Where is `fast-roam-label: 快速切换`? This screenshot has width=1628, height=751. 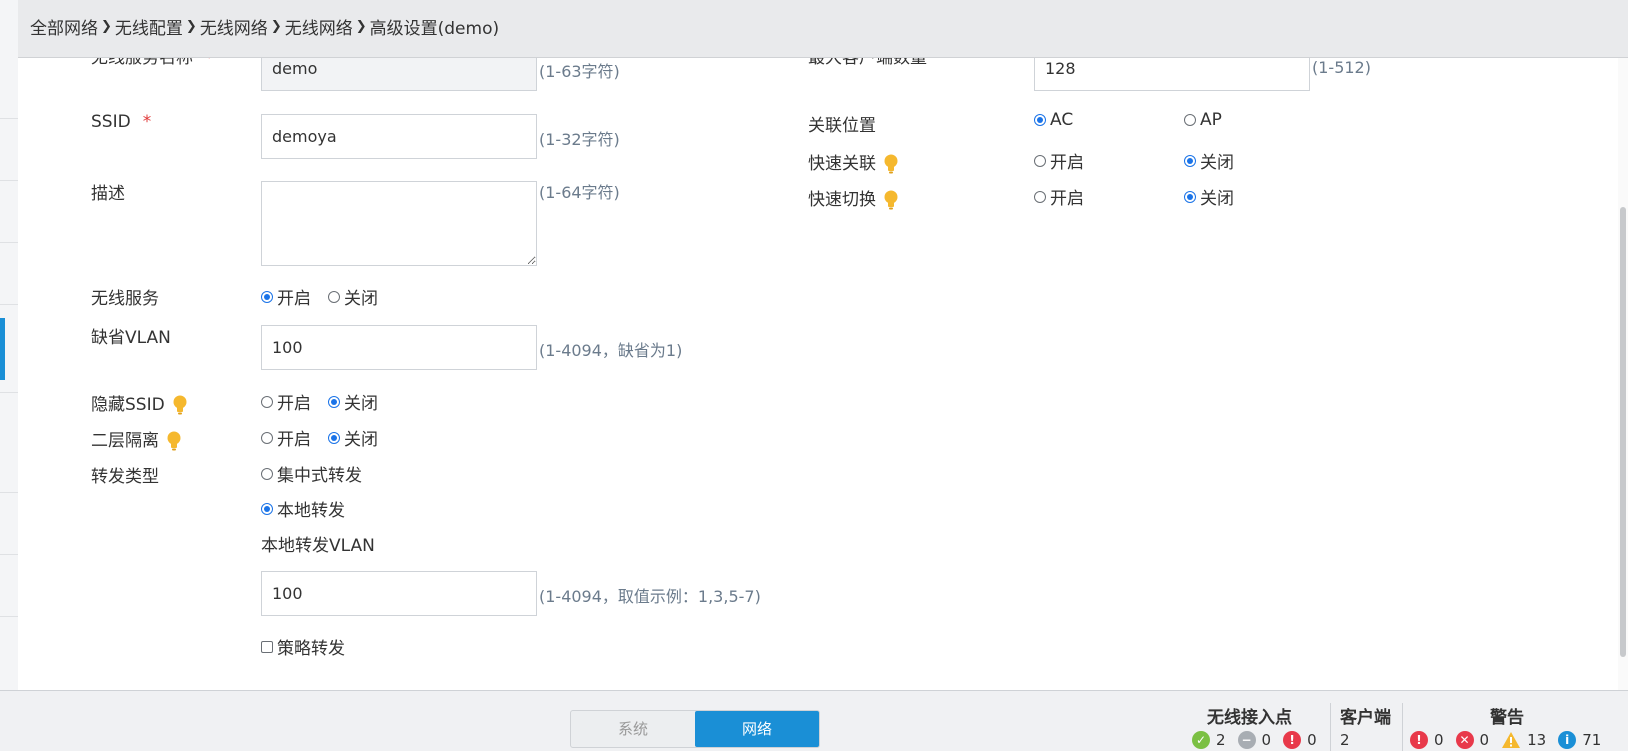 fast-roam-label: 快速切换 is located at coordinates (853, 197).